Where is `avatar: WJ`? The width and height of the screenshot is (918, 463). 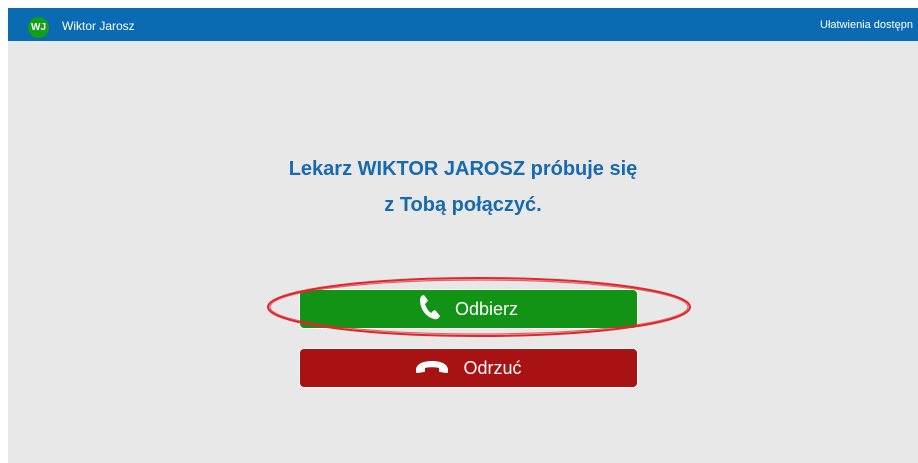
avatar: WJ is located at coordinates (38, 27).